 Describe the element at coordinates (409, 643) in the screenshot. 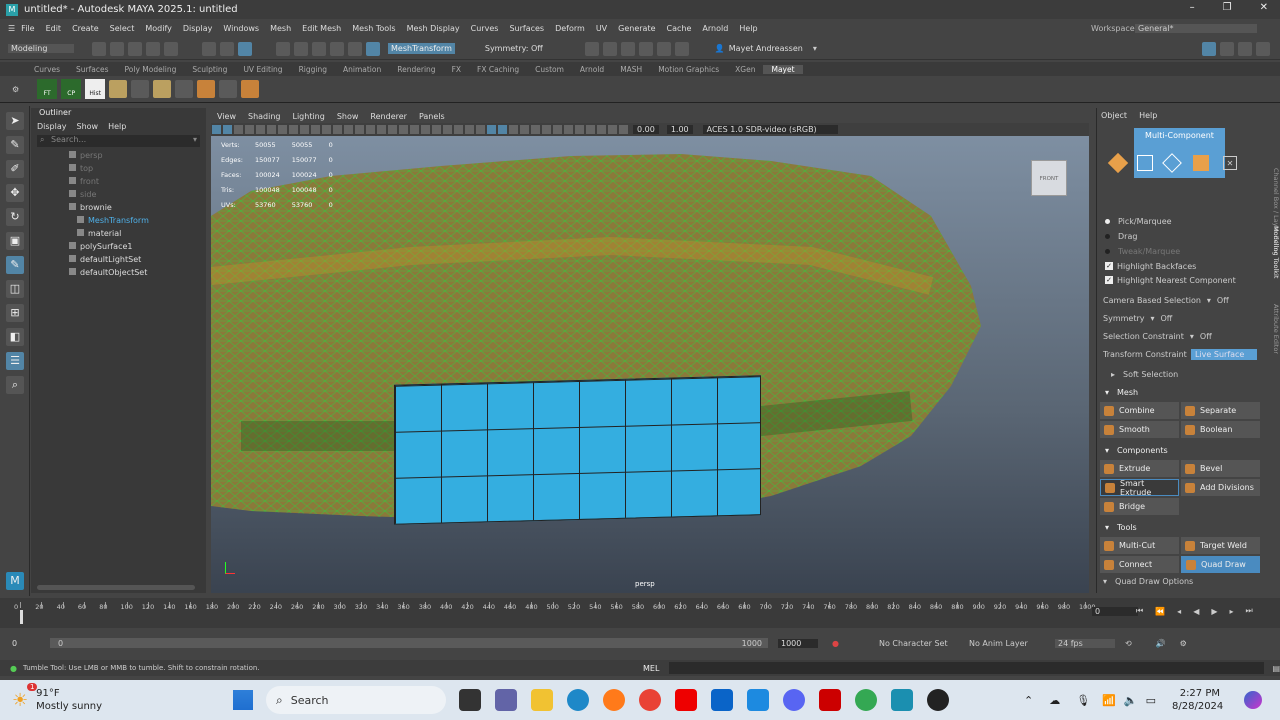

I see `range-bar: 0 1000` at that location.